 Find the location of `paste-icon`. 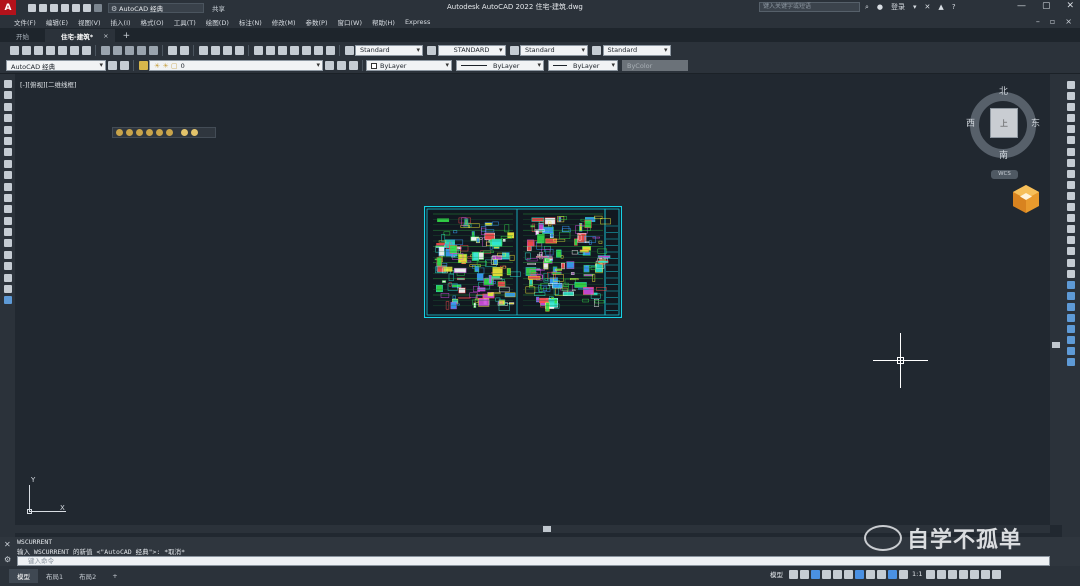

paste-icon is located at coordinates (129, 50).